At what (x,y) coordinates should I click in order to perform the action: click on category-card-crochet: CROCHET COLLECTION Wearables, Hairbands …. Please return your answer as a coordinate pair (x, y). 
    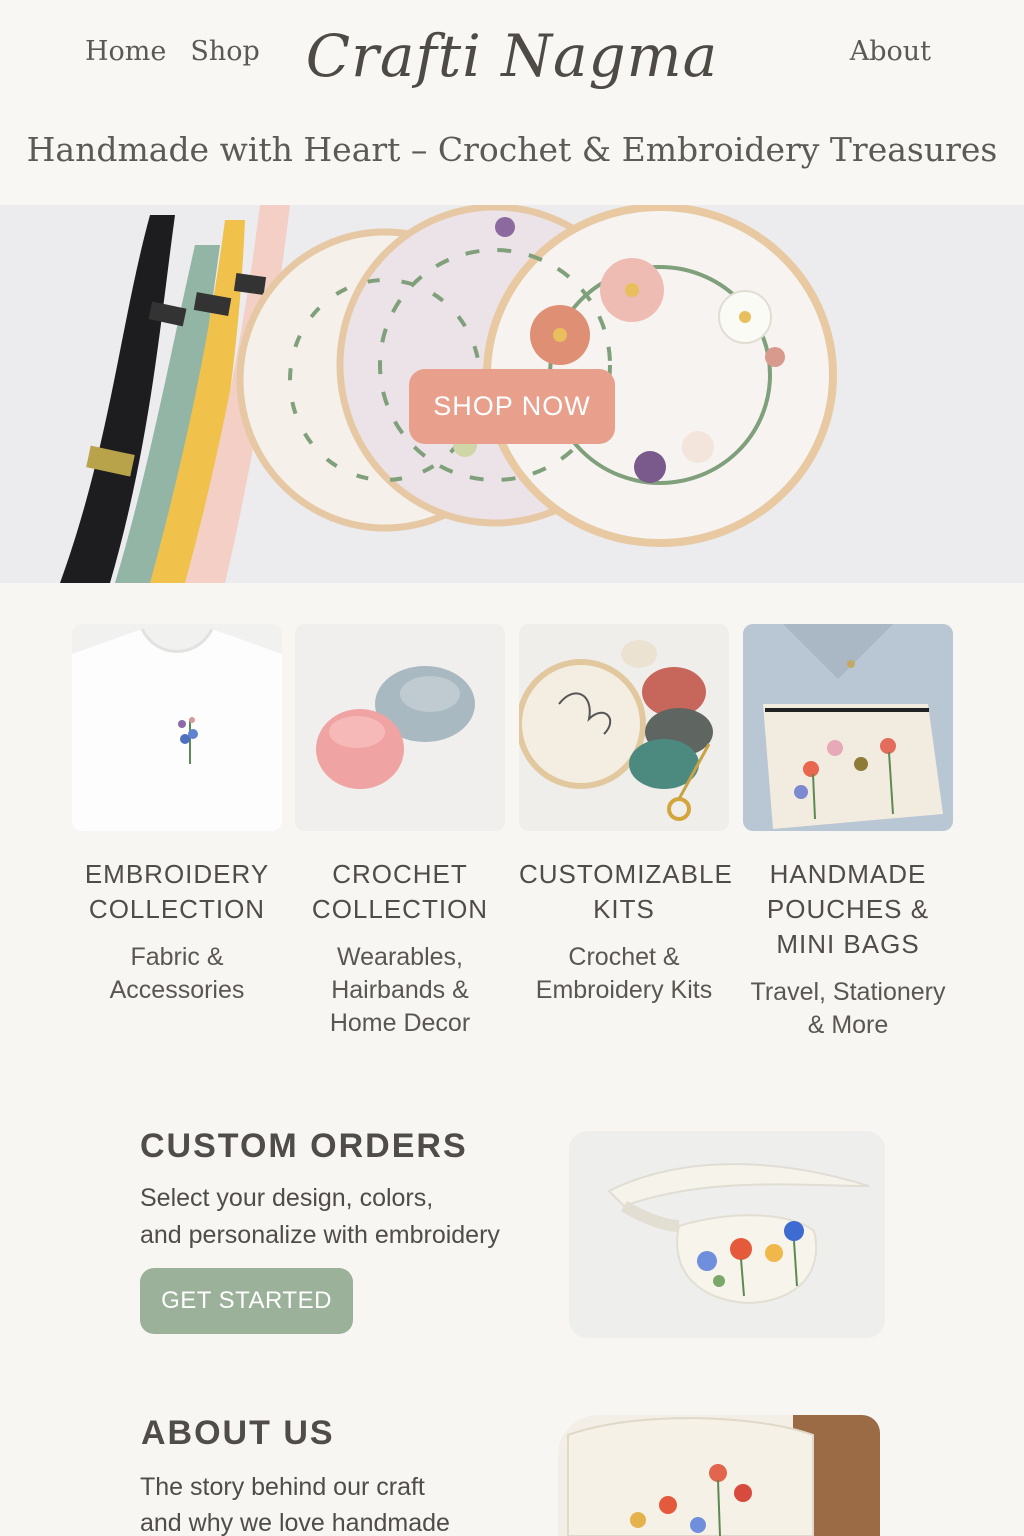
    Looking at the image, I should click on (400, 832).